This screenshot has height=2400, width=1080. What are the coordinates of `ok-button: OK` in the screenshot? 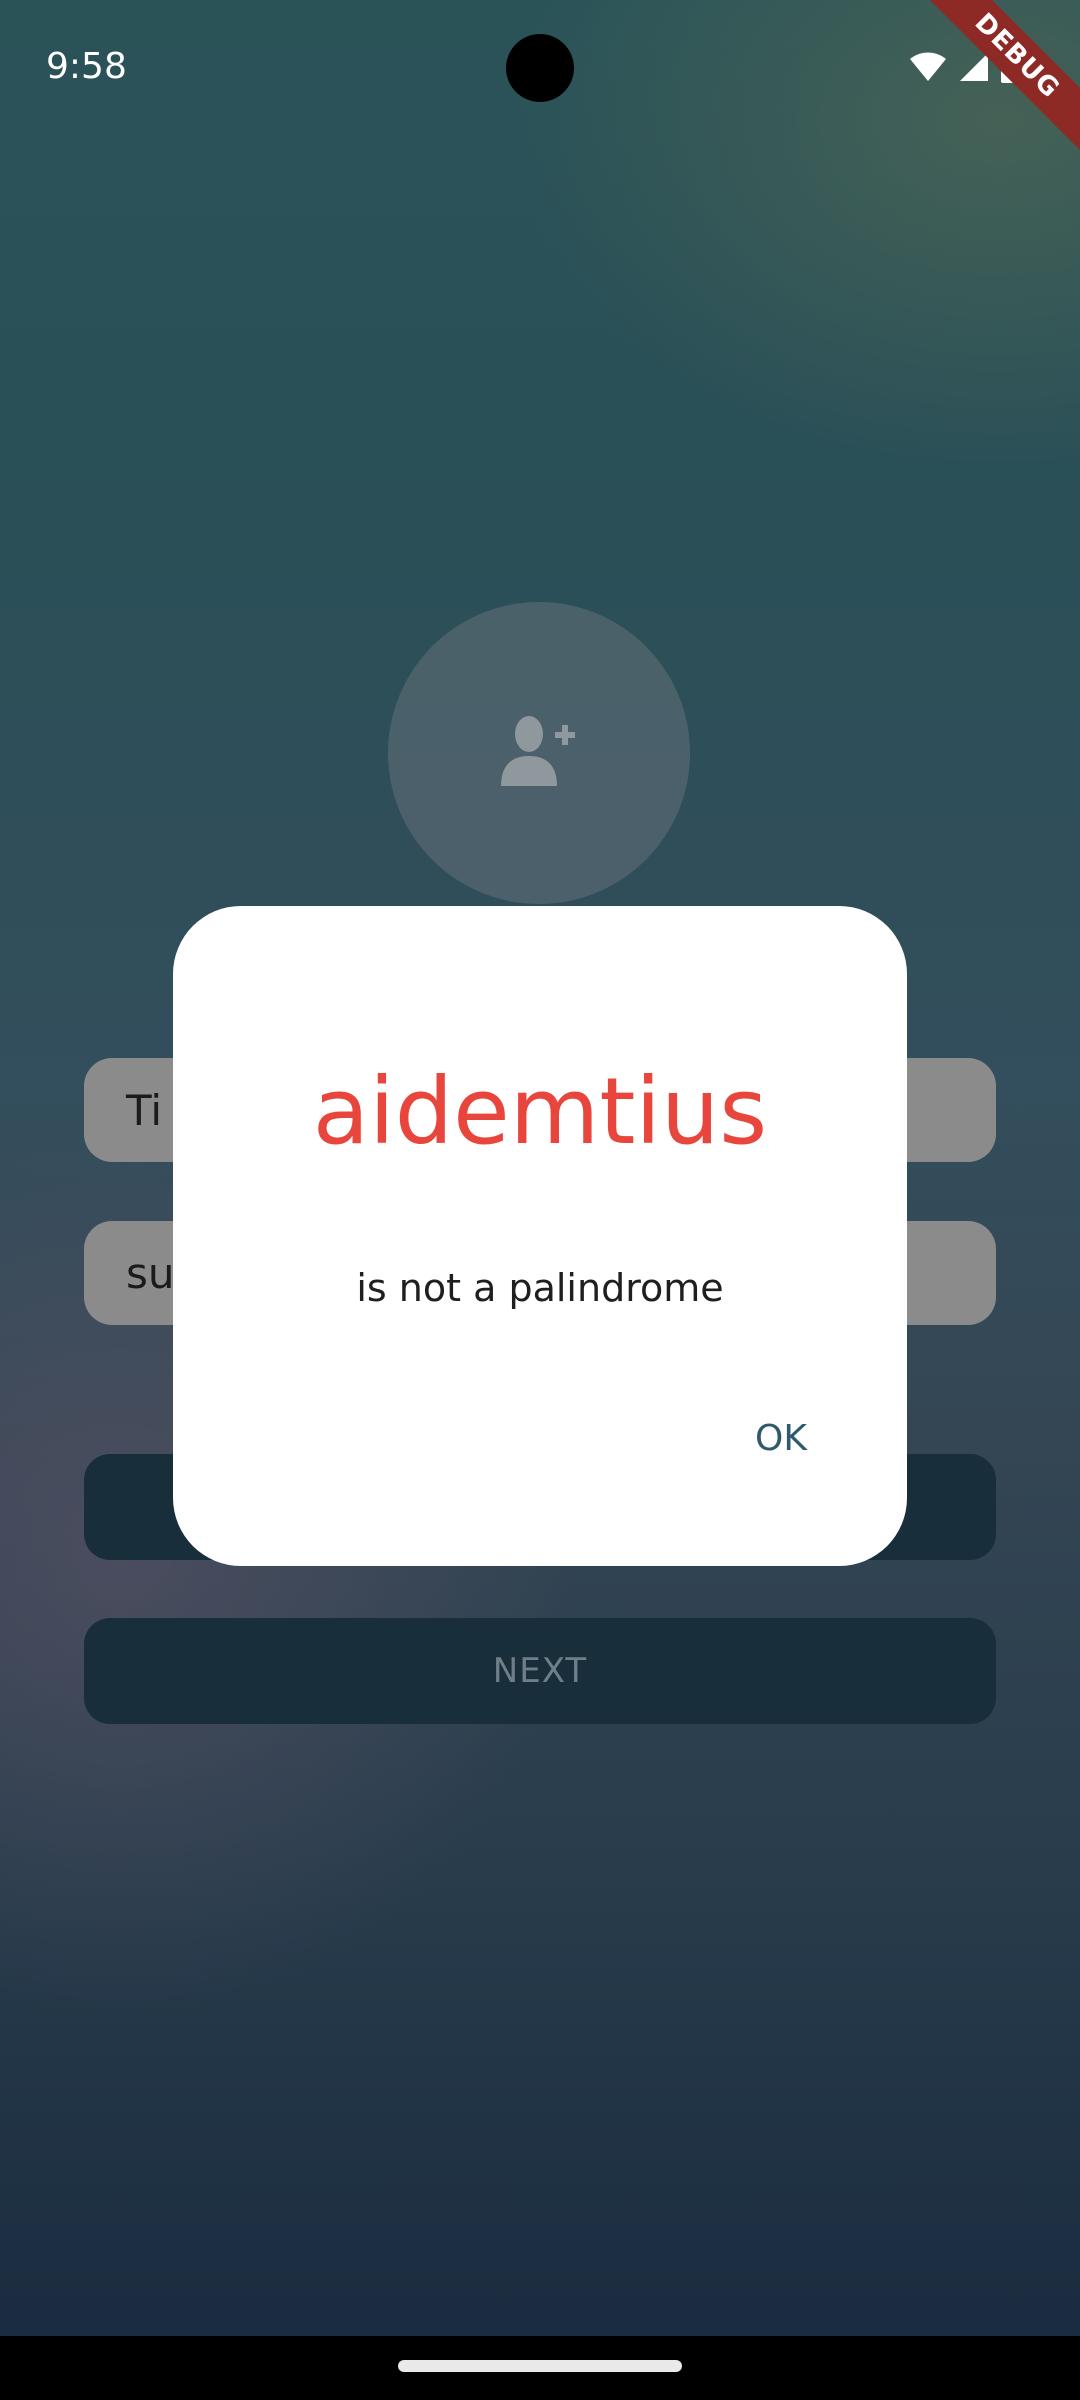 It's located at (781, 1438).